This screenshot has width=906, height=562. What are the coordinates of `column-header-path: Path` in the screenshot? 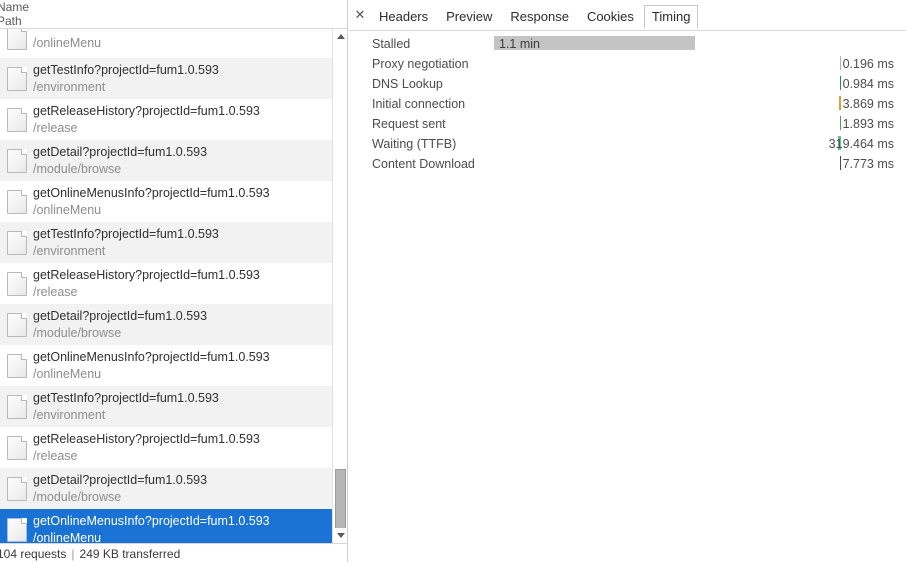 It's located at (11, 21).